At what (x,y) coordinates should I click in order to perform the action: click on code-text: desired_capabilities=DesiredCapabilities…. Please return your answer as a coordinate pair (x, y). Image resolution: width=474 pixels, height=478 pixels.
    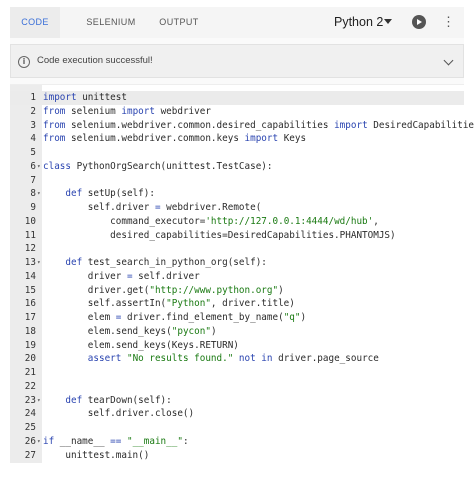
    Looking at the image, I should click on (219, 235).